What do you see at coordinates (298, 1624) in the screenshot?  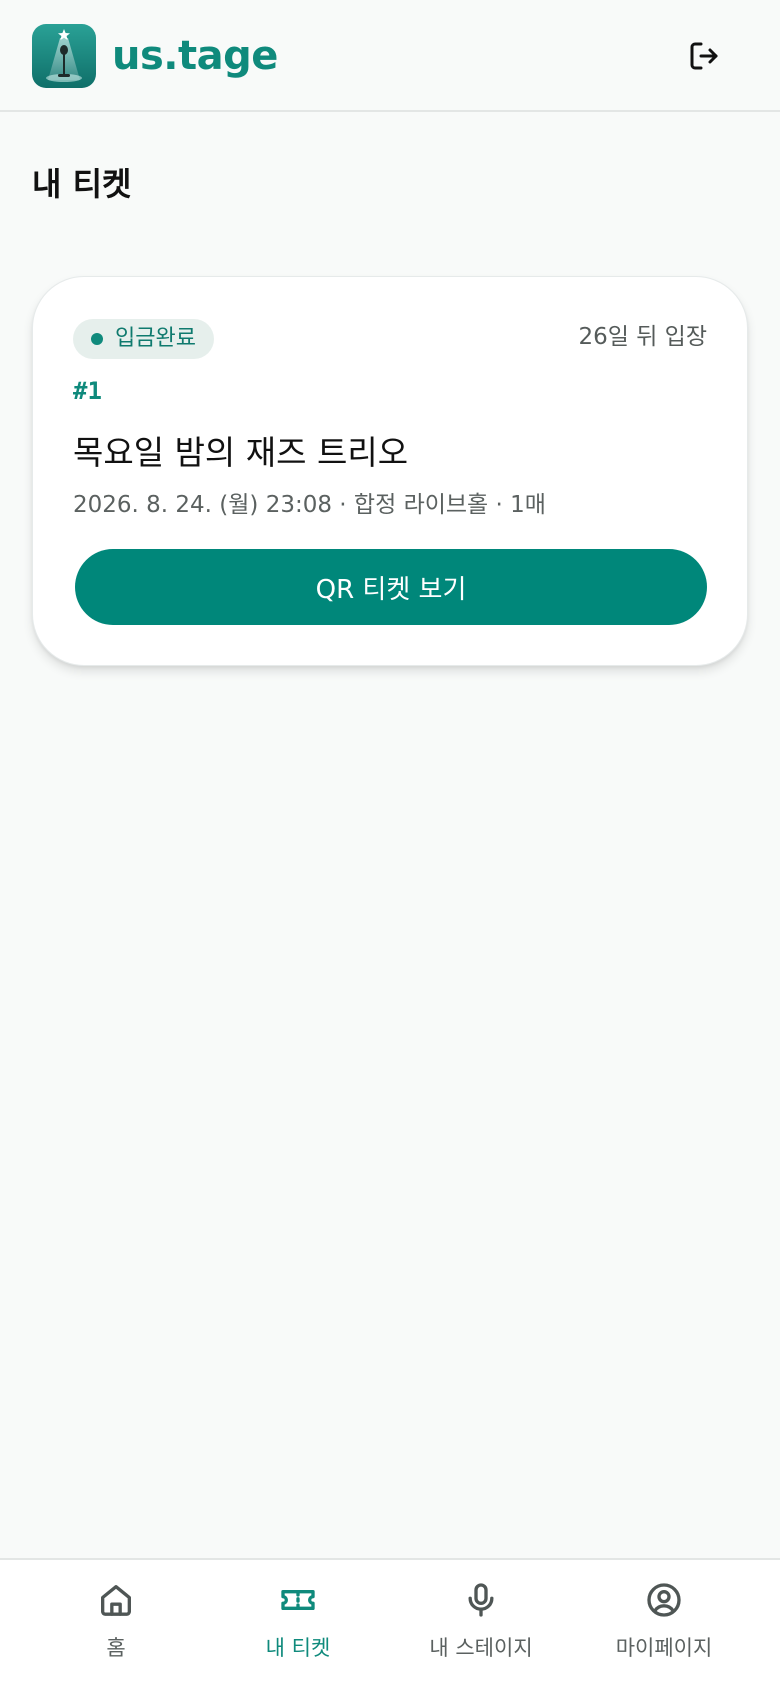 I see `nav-item-my-tickets: 내 티켓` at bounding box center [298, 1624].